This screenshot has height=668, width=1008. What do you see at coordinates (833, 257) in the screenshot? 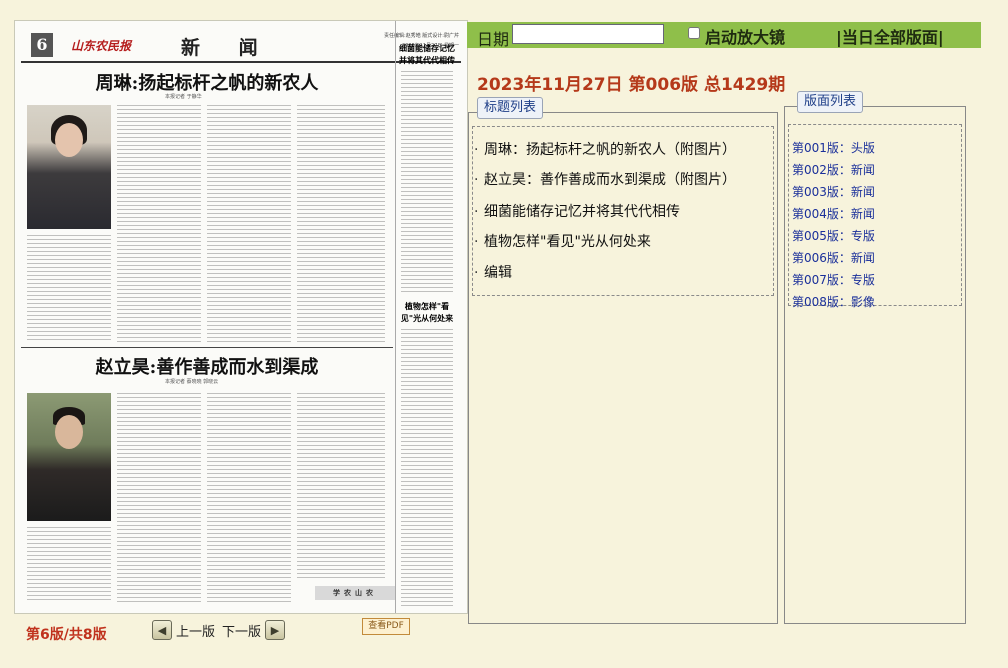
I see `page-list-item: 第006版：新闻` at bounding box center [833, 257].